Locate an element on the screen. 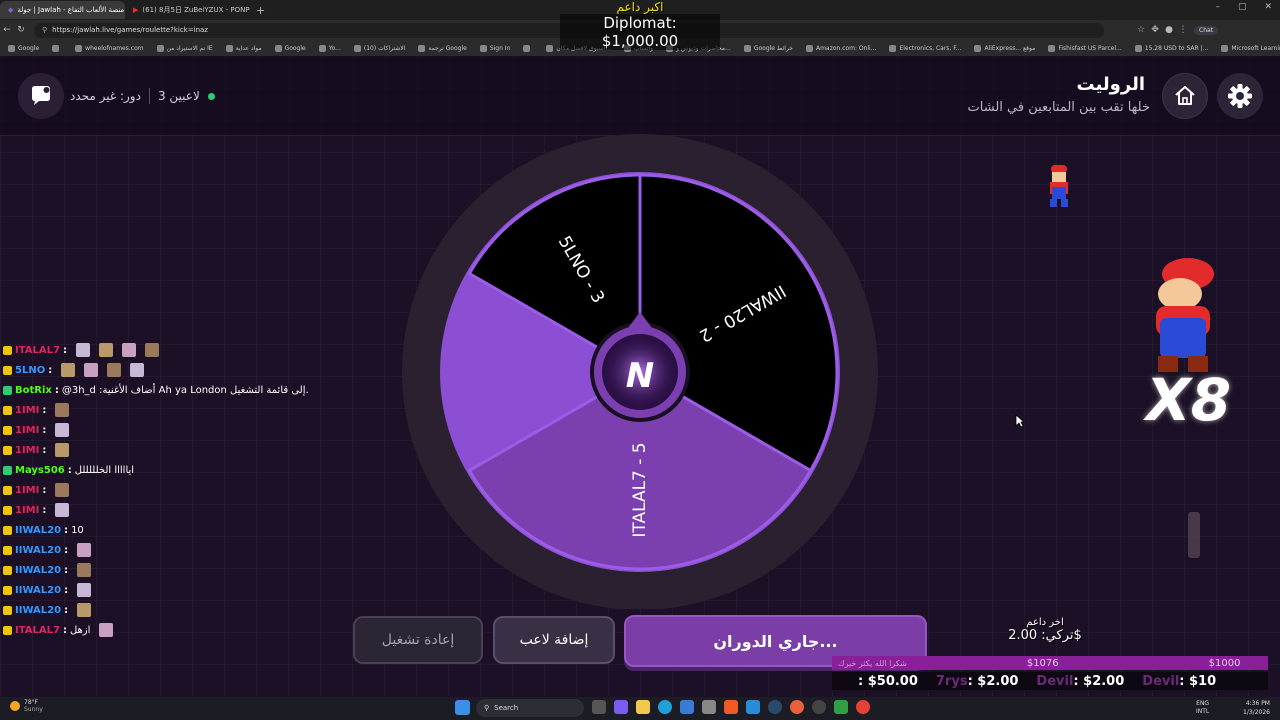  pinned-apps is located at coordinates (731, 707).